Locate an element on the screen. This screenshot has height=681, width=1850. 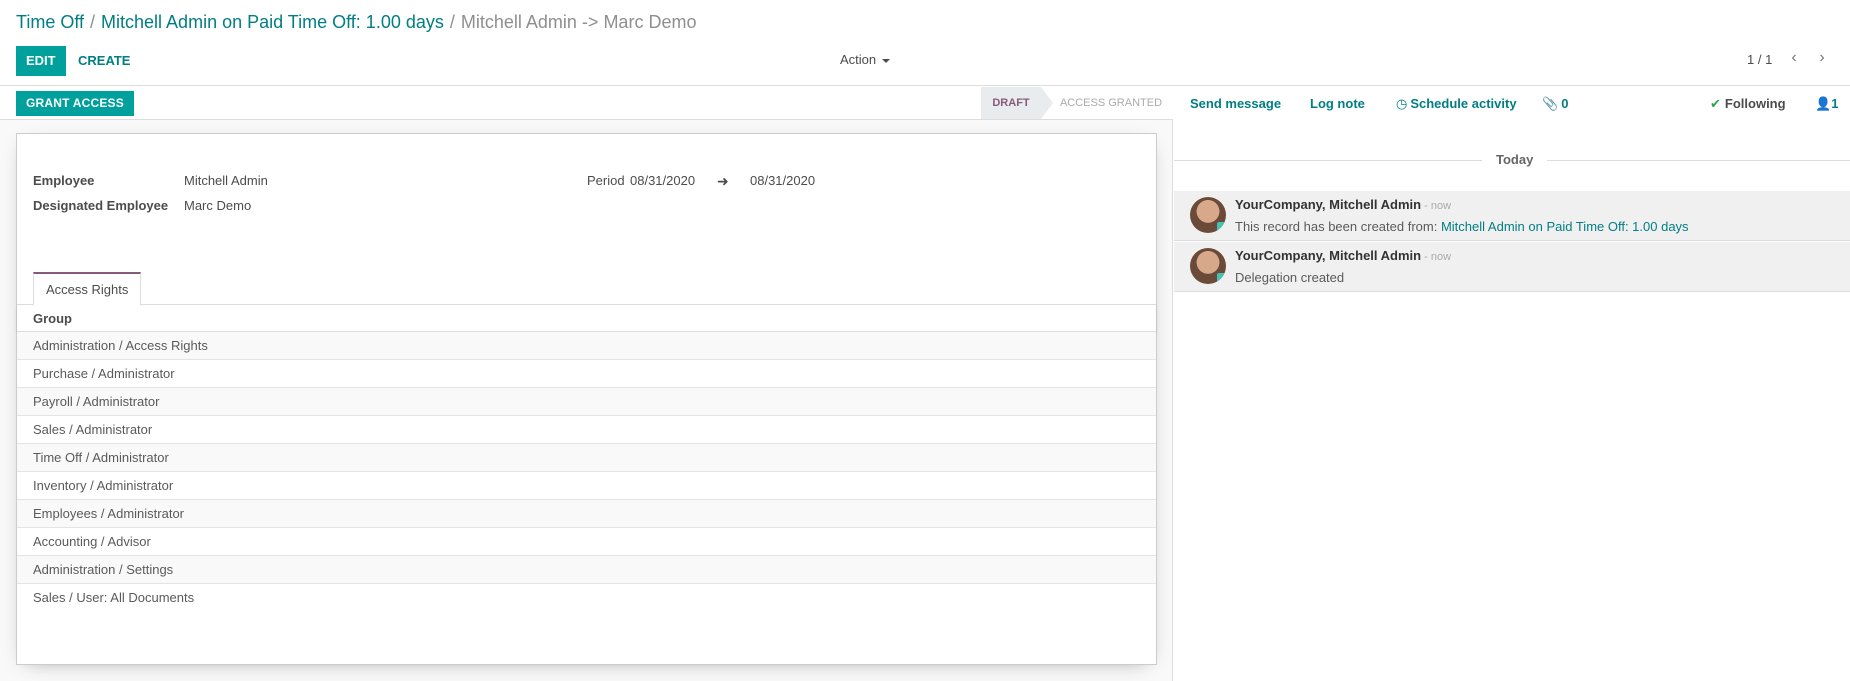
period-label: Period is located at coordinates (606, 180).